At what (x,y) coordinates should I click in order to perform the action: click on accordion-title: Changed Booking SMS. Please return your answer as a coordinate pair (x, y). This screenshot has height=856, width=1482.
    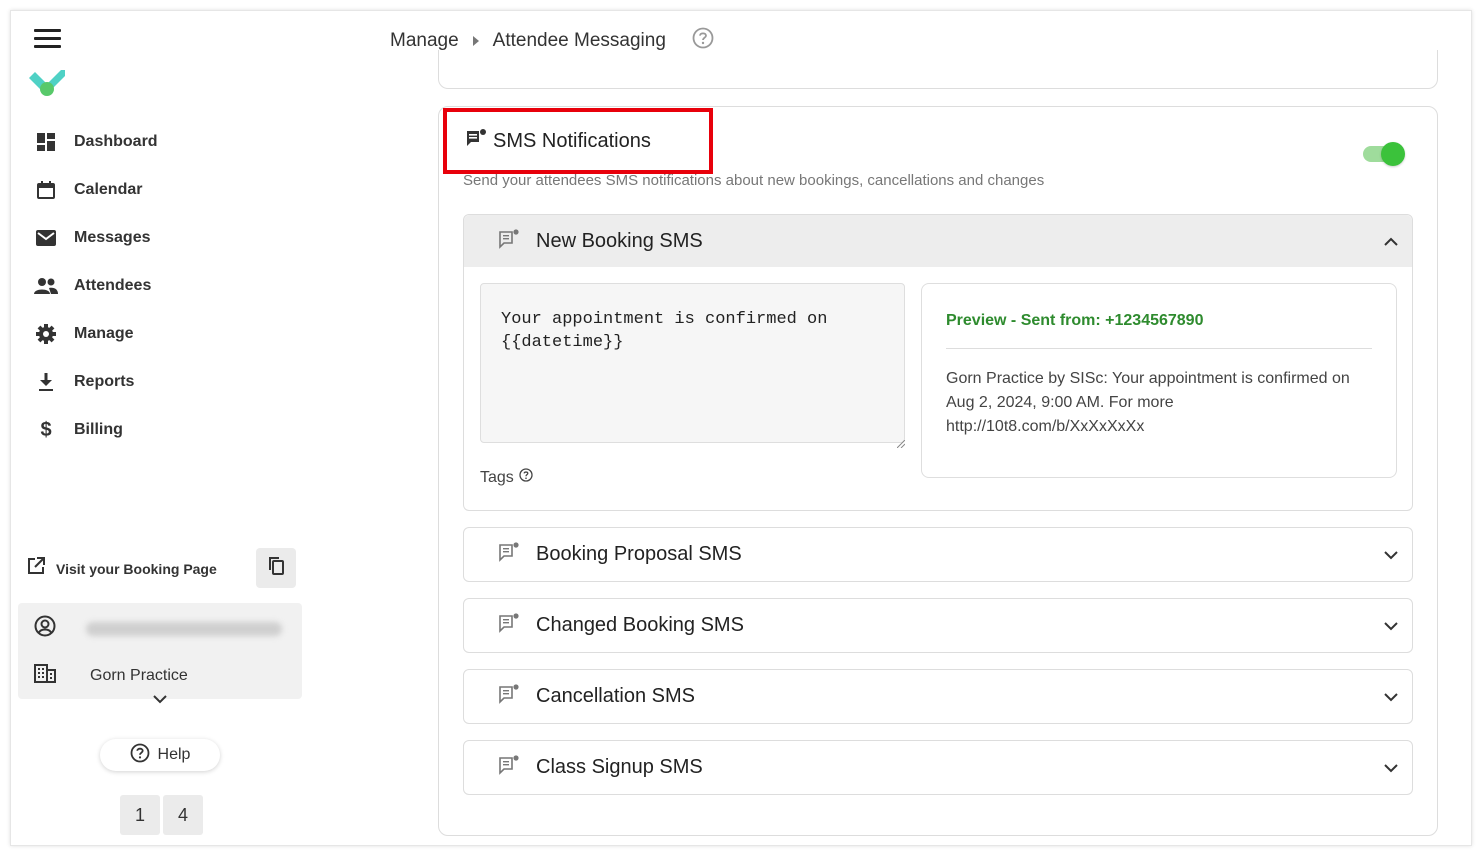
    Looking at the image, I should click on (640, 625).